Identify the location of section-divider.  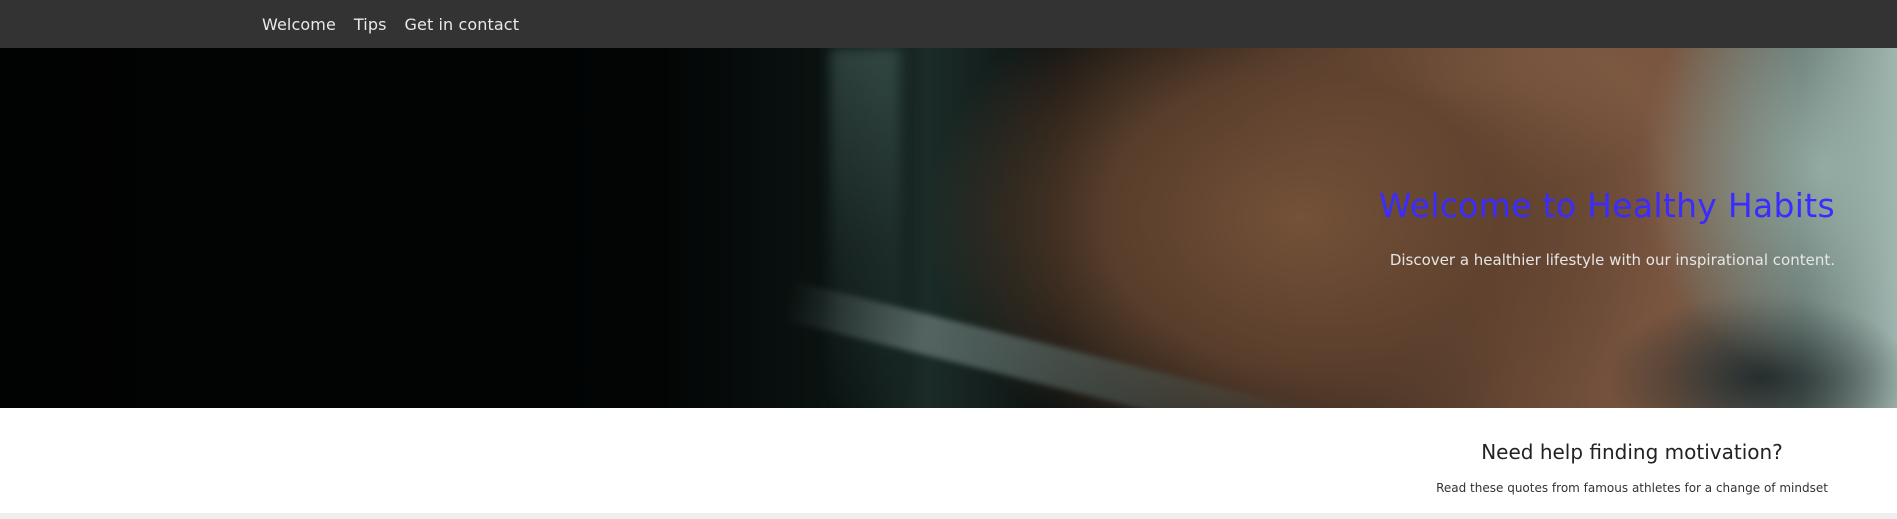
(948, 516).